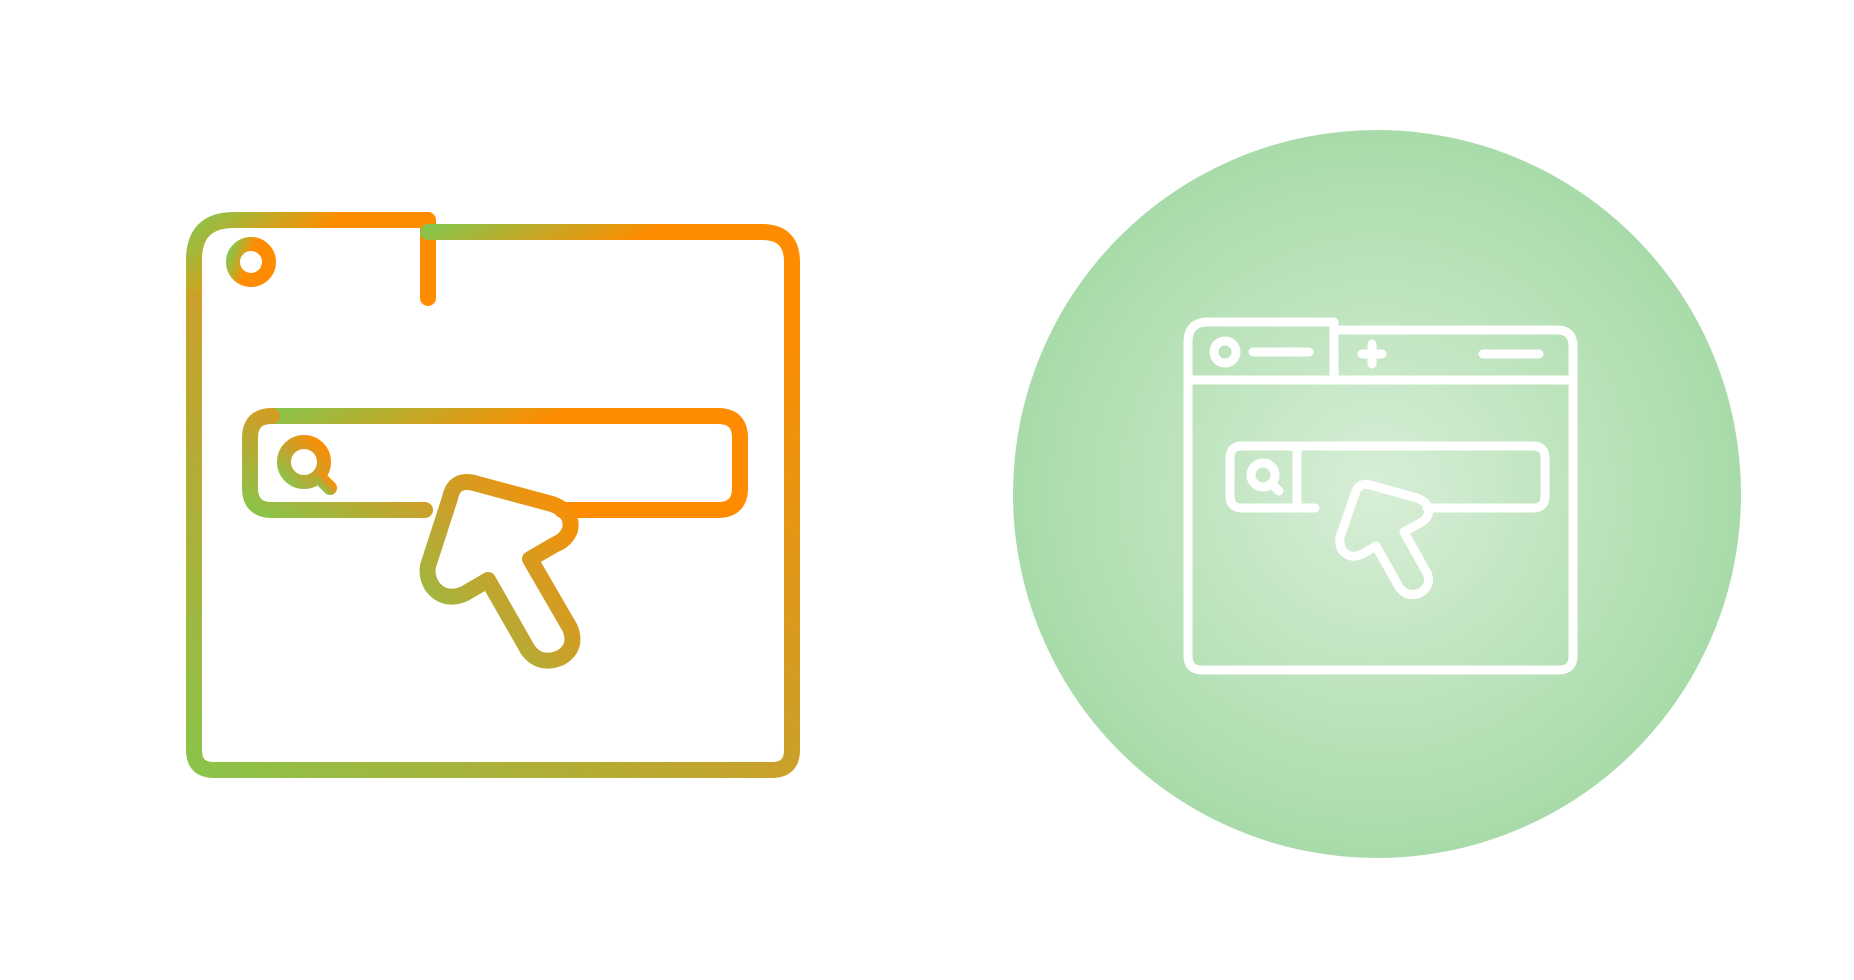 Image resolution: width=1854 pixels, height=980 pixels. I want to click on tab-one-content, so click(308, 262).